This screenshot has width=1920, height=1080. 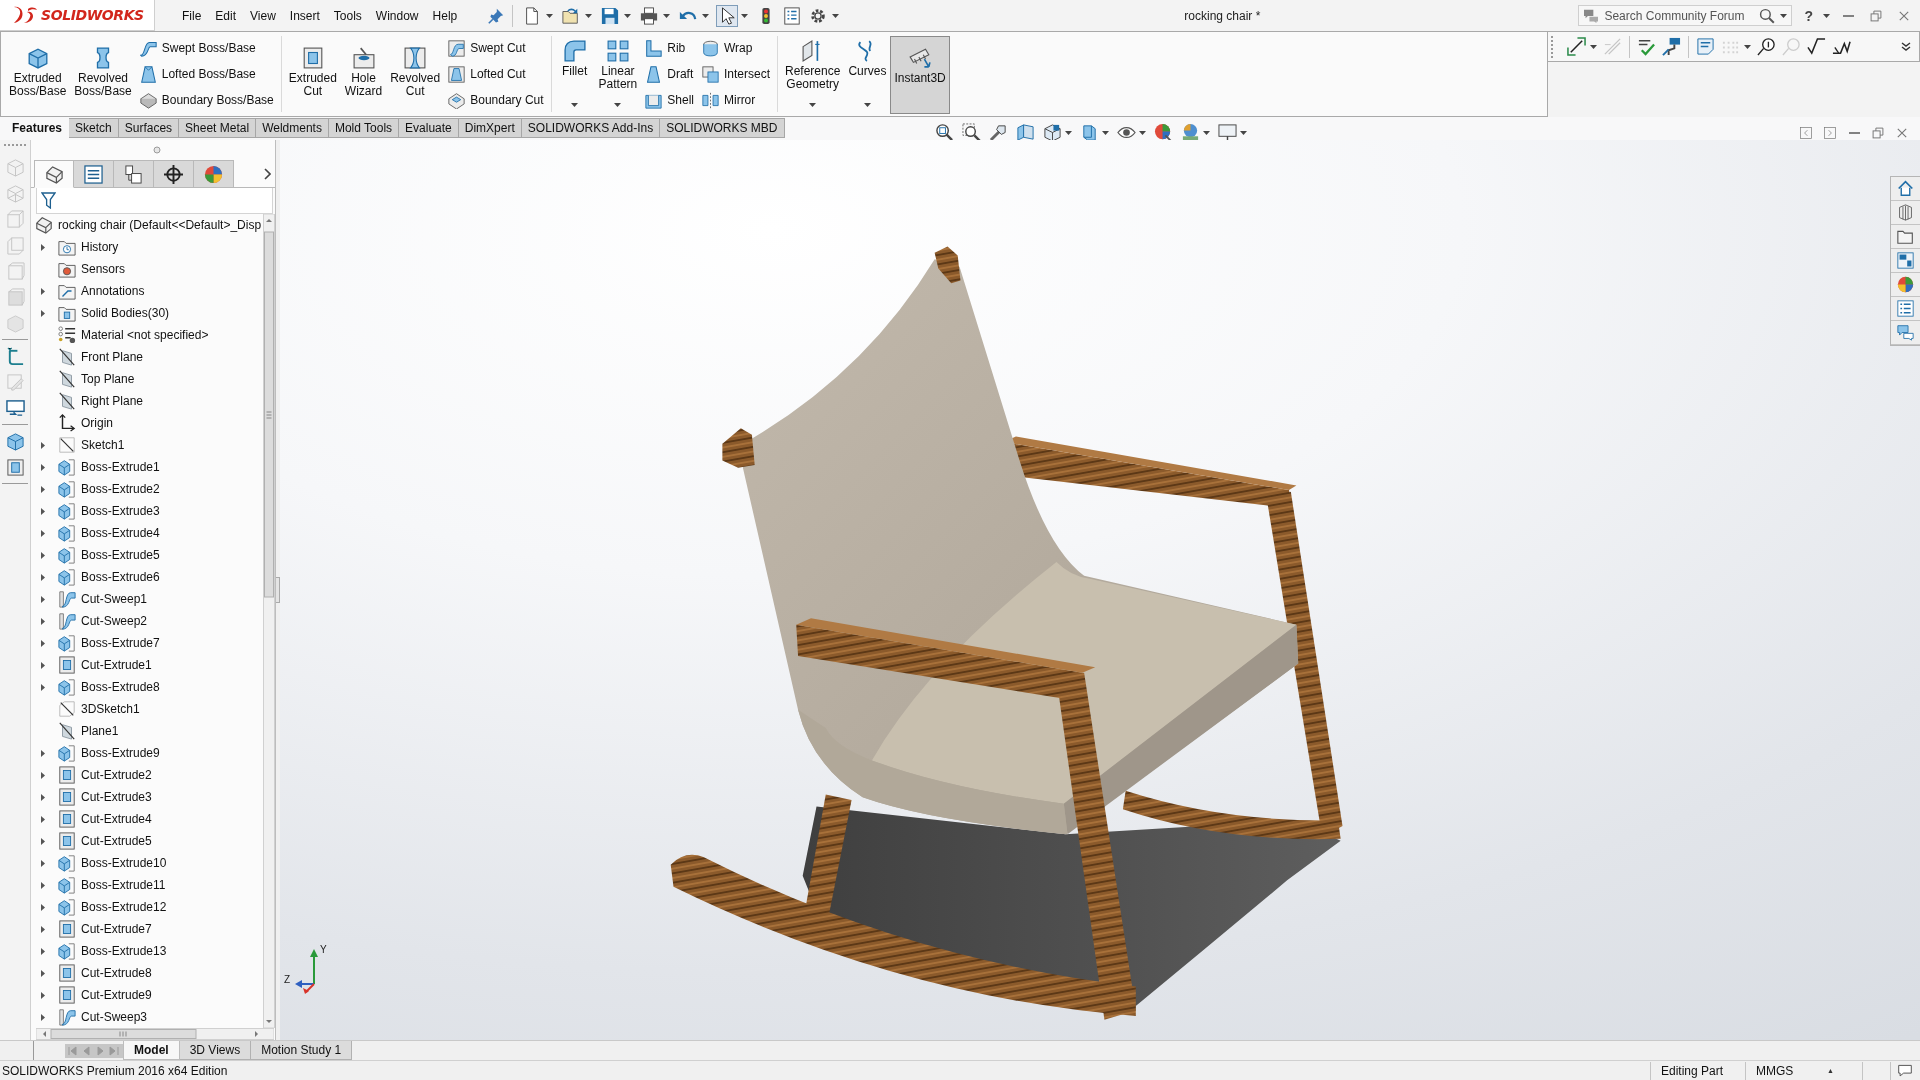 I want to click on tree-item: Boss-Extrude3, so click(x=110, y=511).